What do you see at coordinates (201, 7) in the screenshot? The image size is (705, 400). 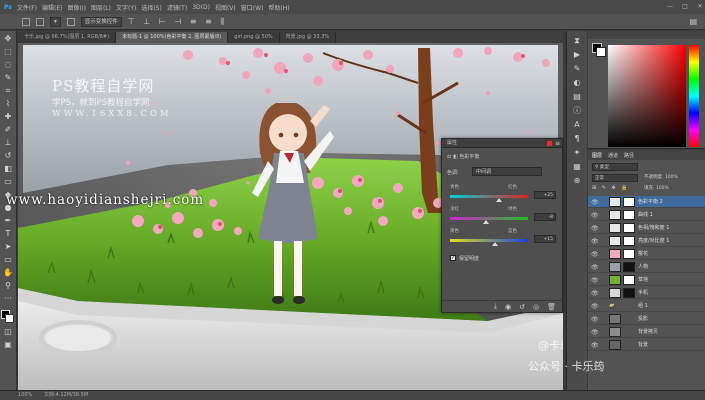 I see `menu-3d: 3D(D)` at bounding box center [201, 7].